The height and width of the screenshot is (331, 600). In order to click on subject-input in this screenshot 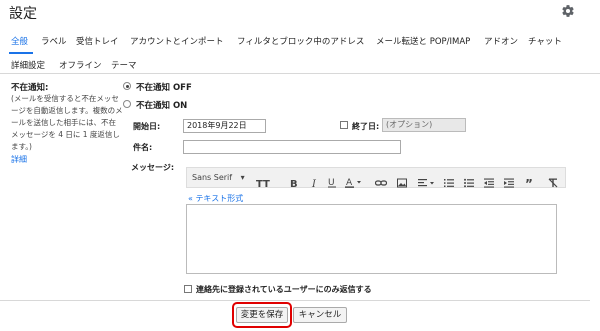, I will do `click(292, 147)`.